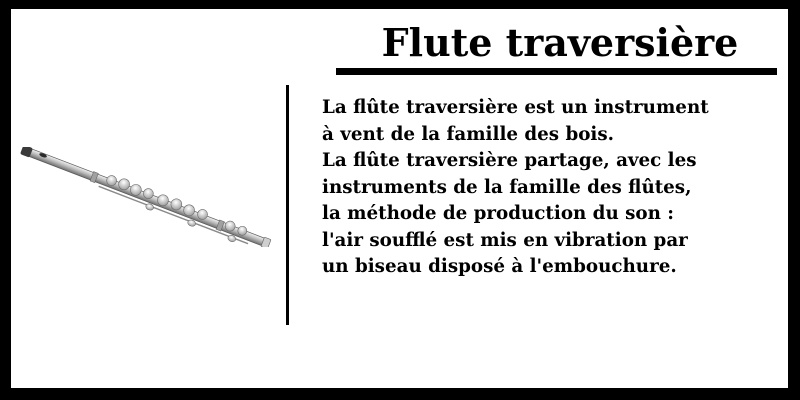  What do you see at coordinates (515, 107) in the screenshot?
I see `description-line: La flûte traversière est un instrument` at bounding box center [515, 107].